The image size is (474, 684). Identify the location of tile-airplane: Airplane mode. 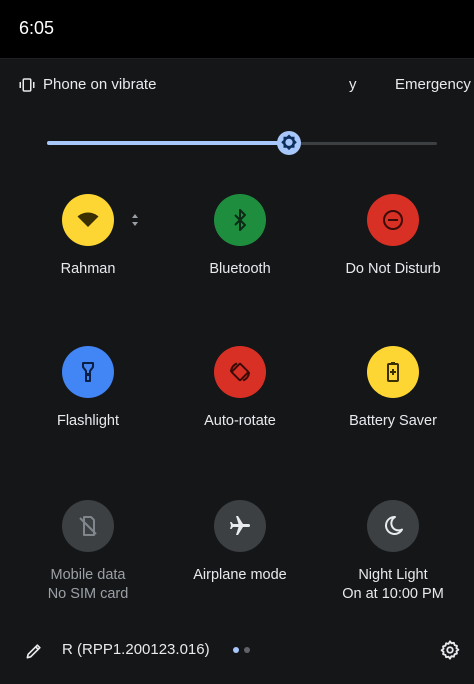
(240, 560).